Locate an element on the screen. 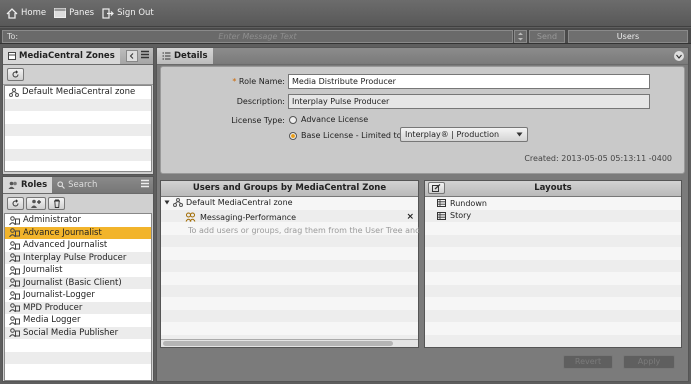  roles-tab-icon is located at coordinates (12, 185).